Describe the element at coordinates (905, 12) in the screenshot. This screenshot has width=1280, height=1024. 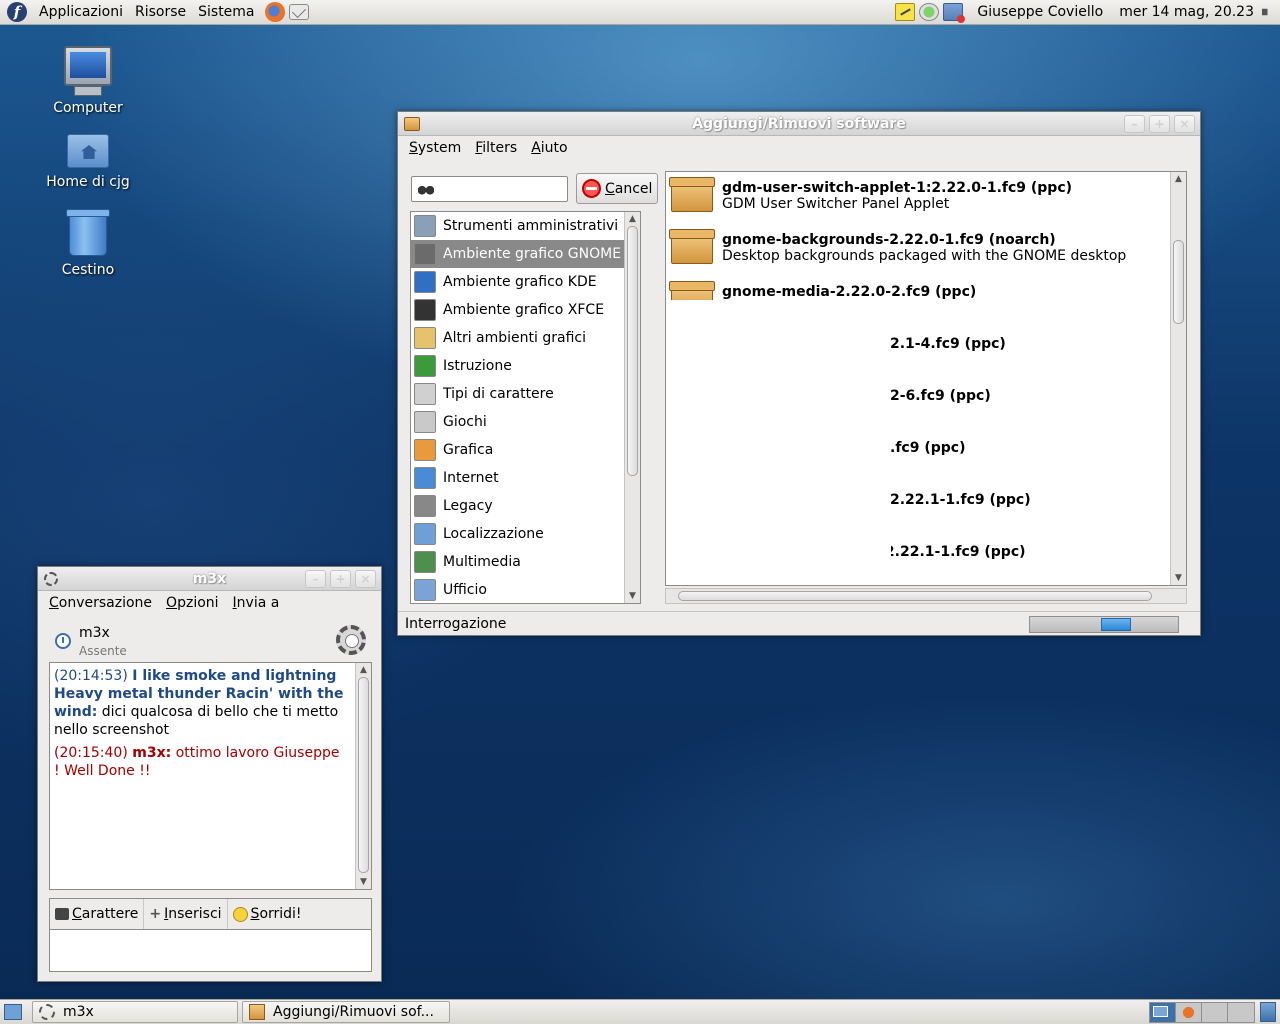
I see `sticky-notes-icon` at that location.